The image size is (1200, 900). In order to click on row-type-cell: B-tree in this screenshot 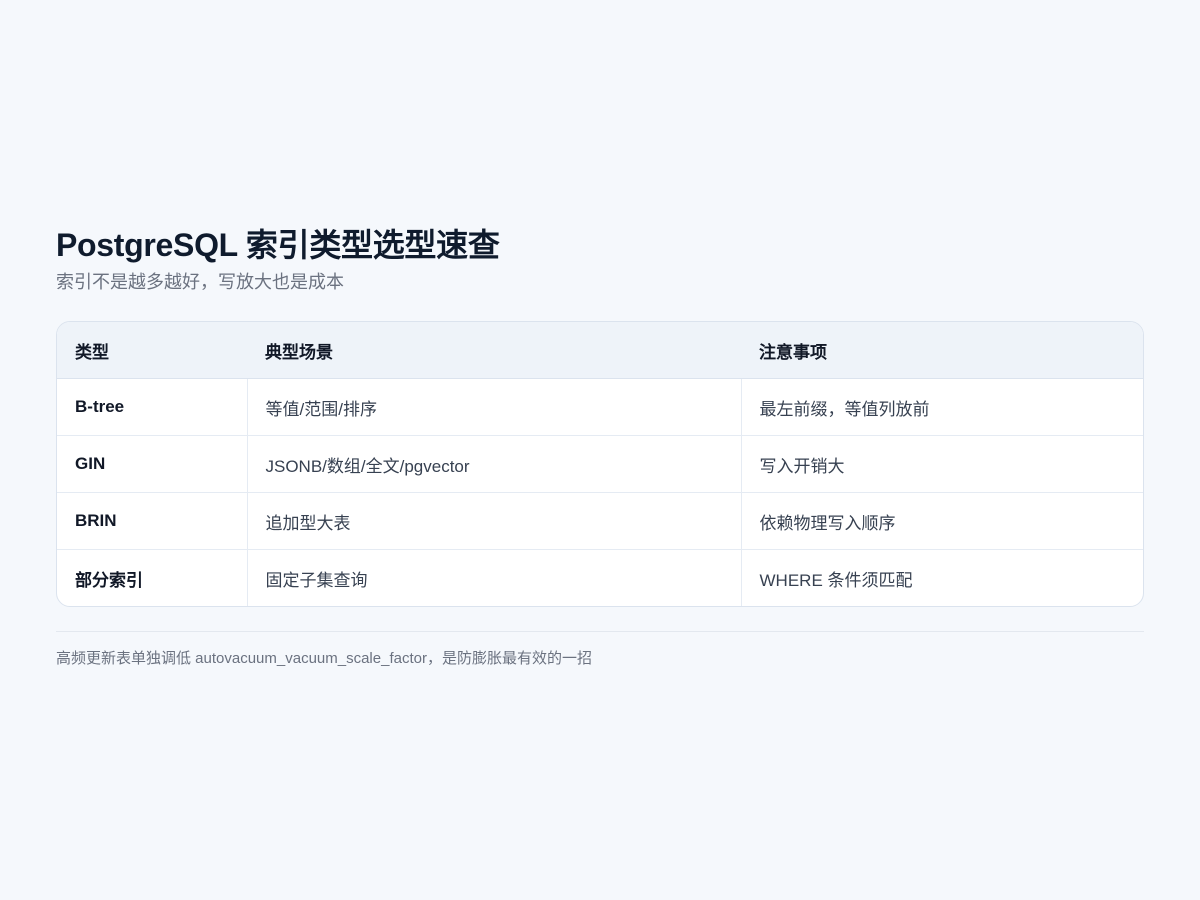, I will do `click(152, 407)`.